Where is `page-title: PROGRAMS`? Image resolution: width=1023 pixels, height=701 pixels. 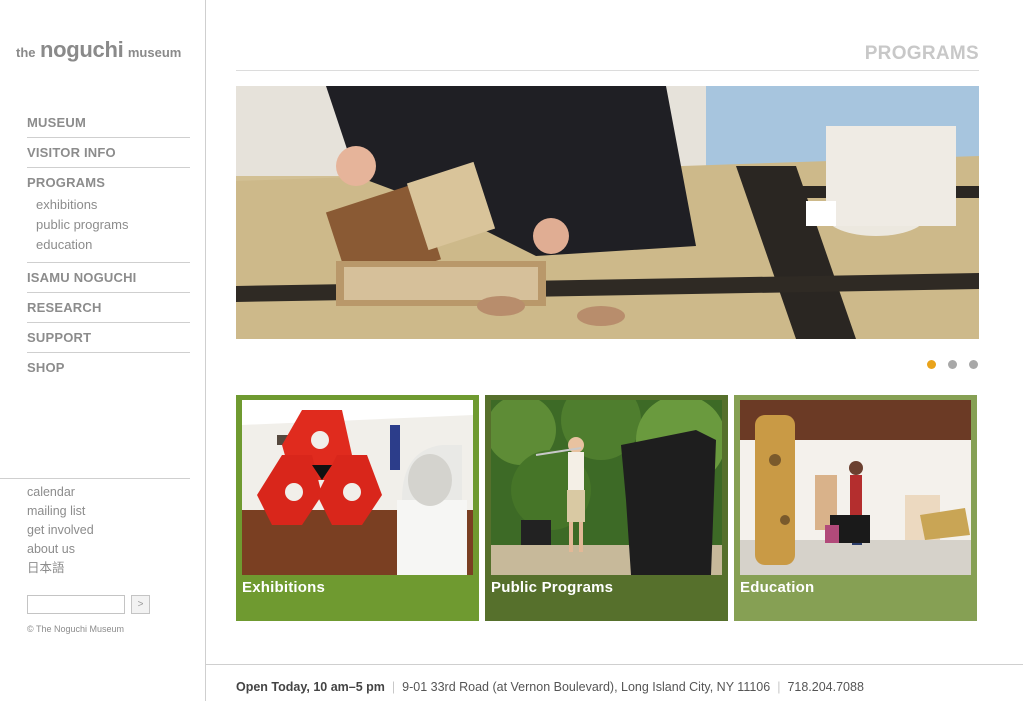 page-title: PROGRAMS is located at coordinates (921, 53).